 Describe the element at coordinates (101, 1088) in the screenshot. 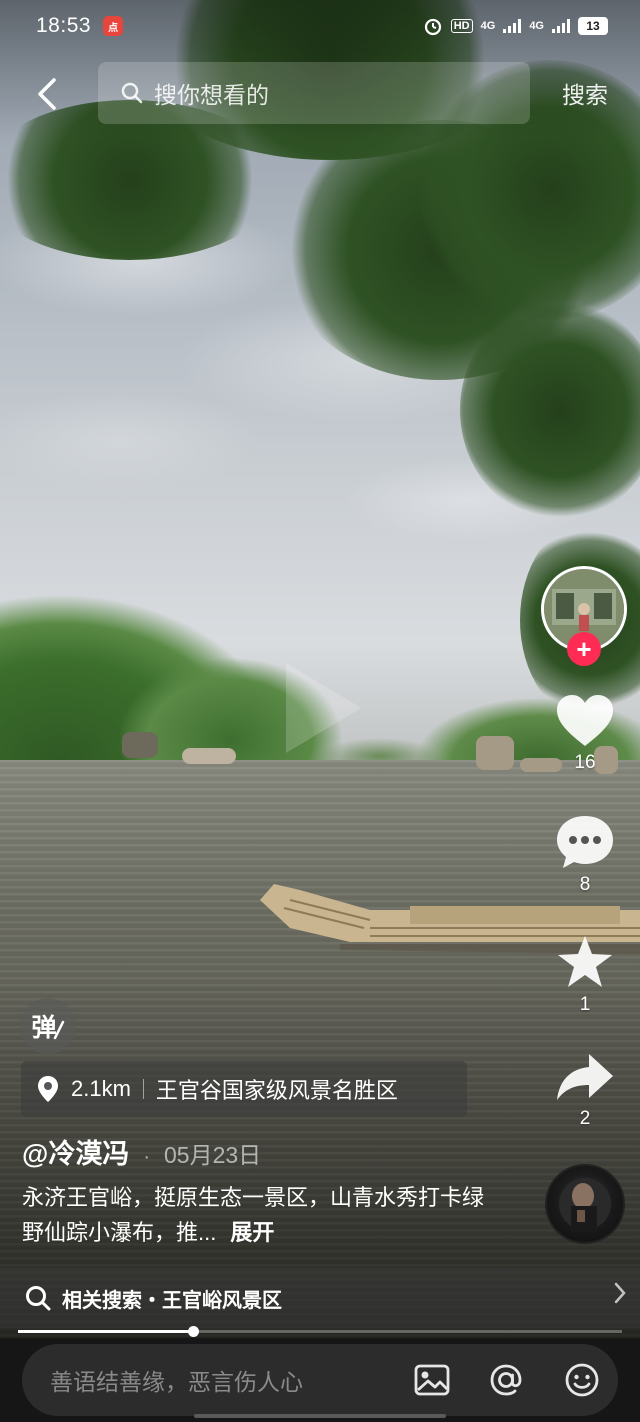

I see `location-distance: 2.1km` at that location.